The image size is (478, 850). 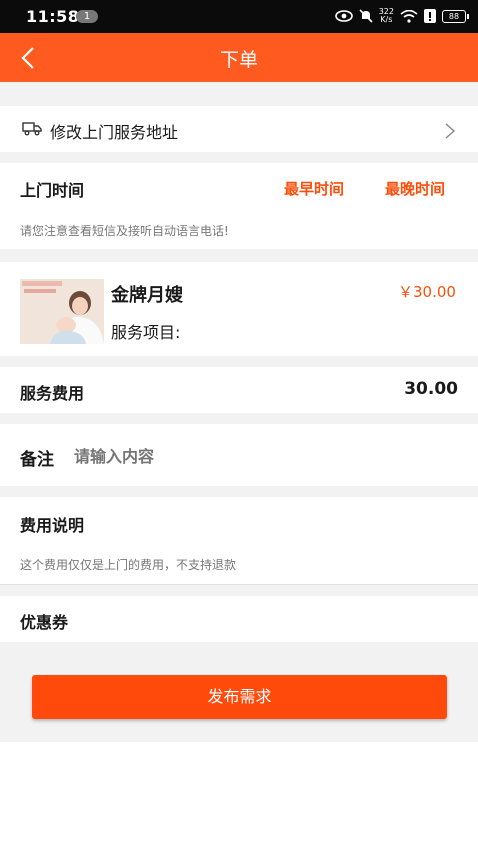 I want to click on product-price: ￥30.00, so click(x=427, y=292).